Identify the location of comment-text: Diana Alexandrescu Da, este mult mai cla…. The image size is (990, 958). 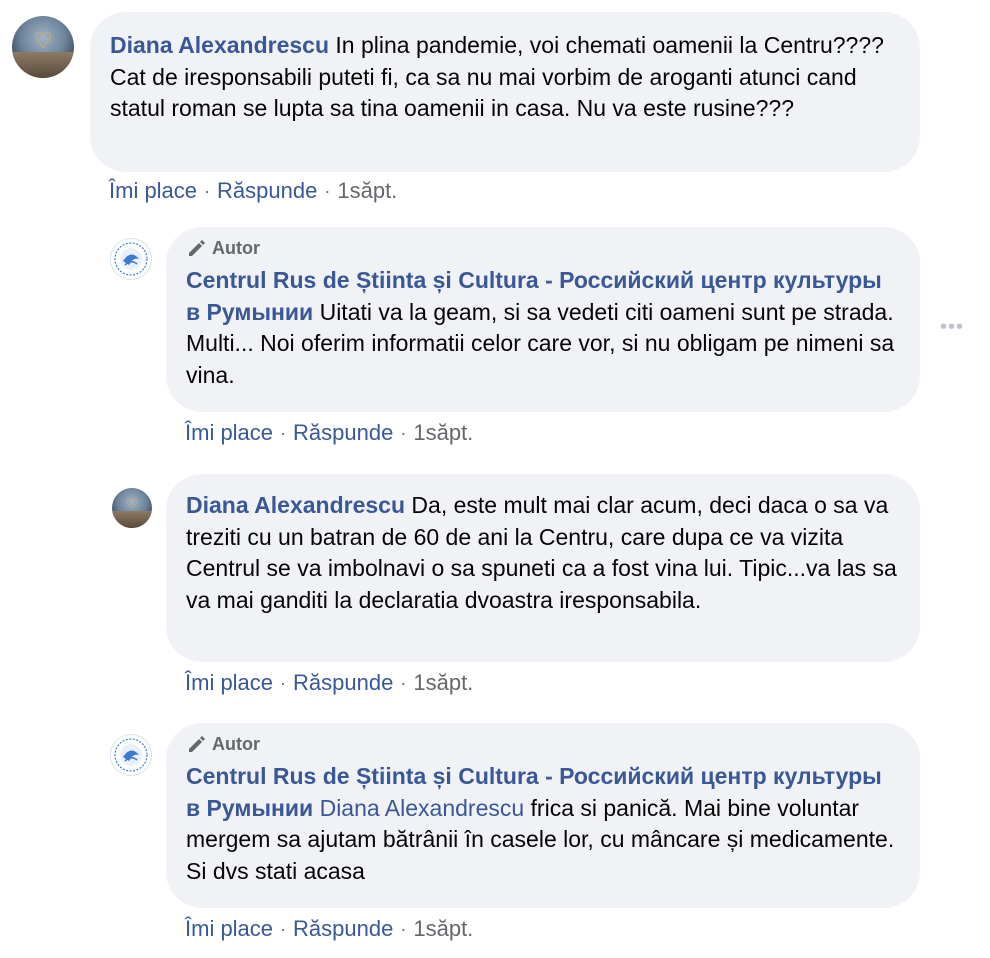
(542, 553).